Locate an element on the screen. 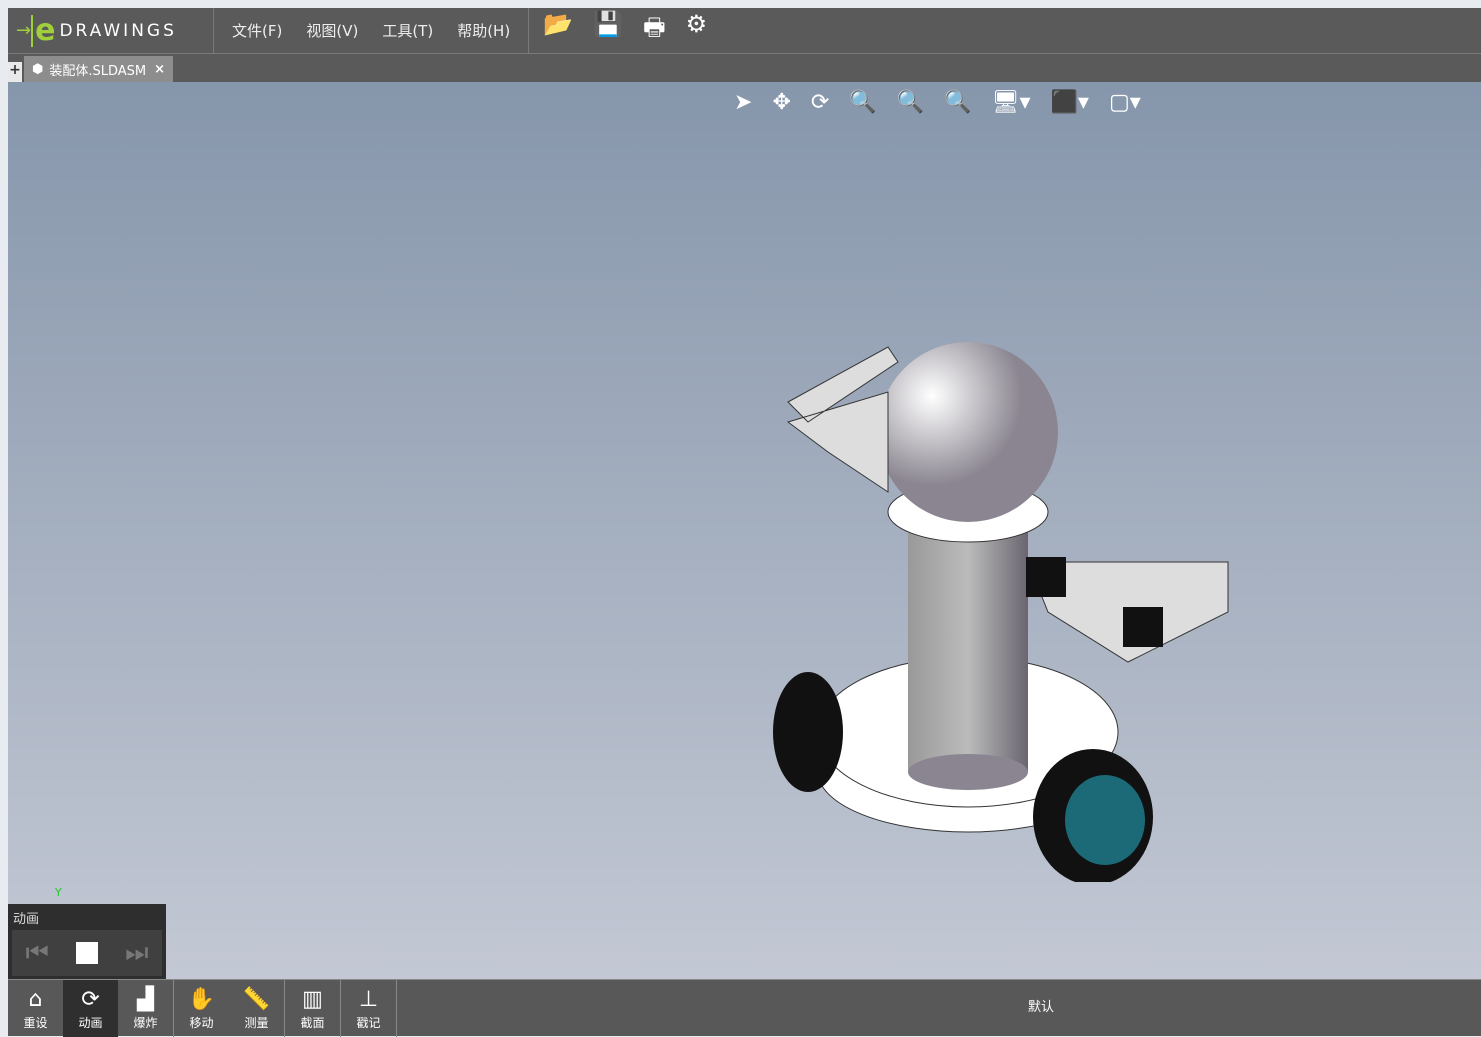  zoom-area-icon: 🔍 is located at coordinates (910, 102).